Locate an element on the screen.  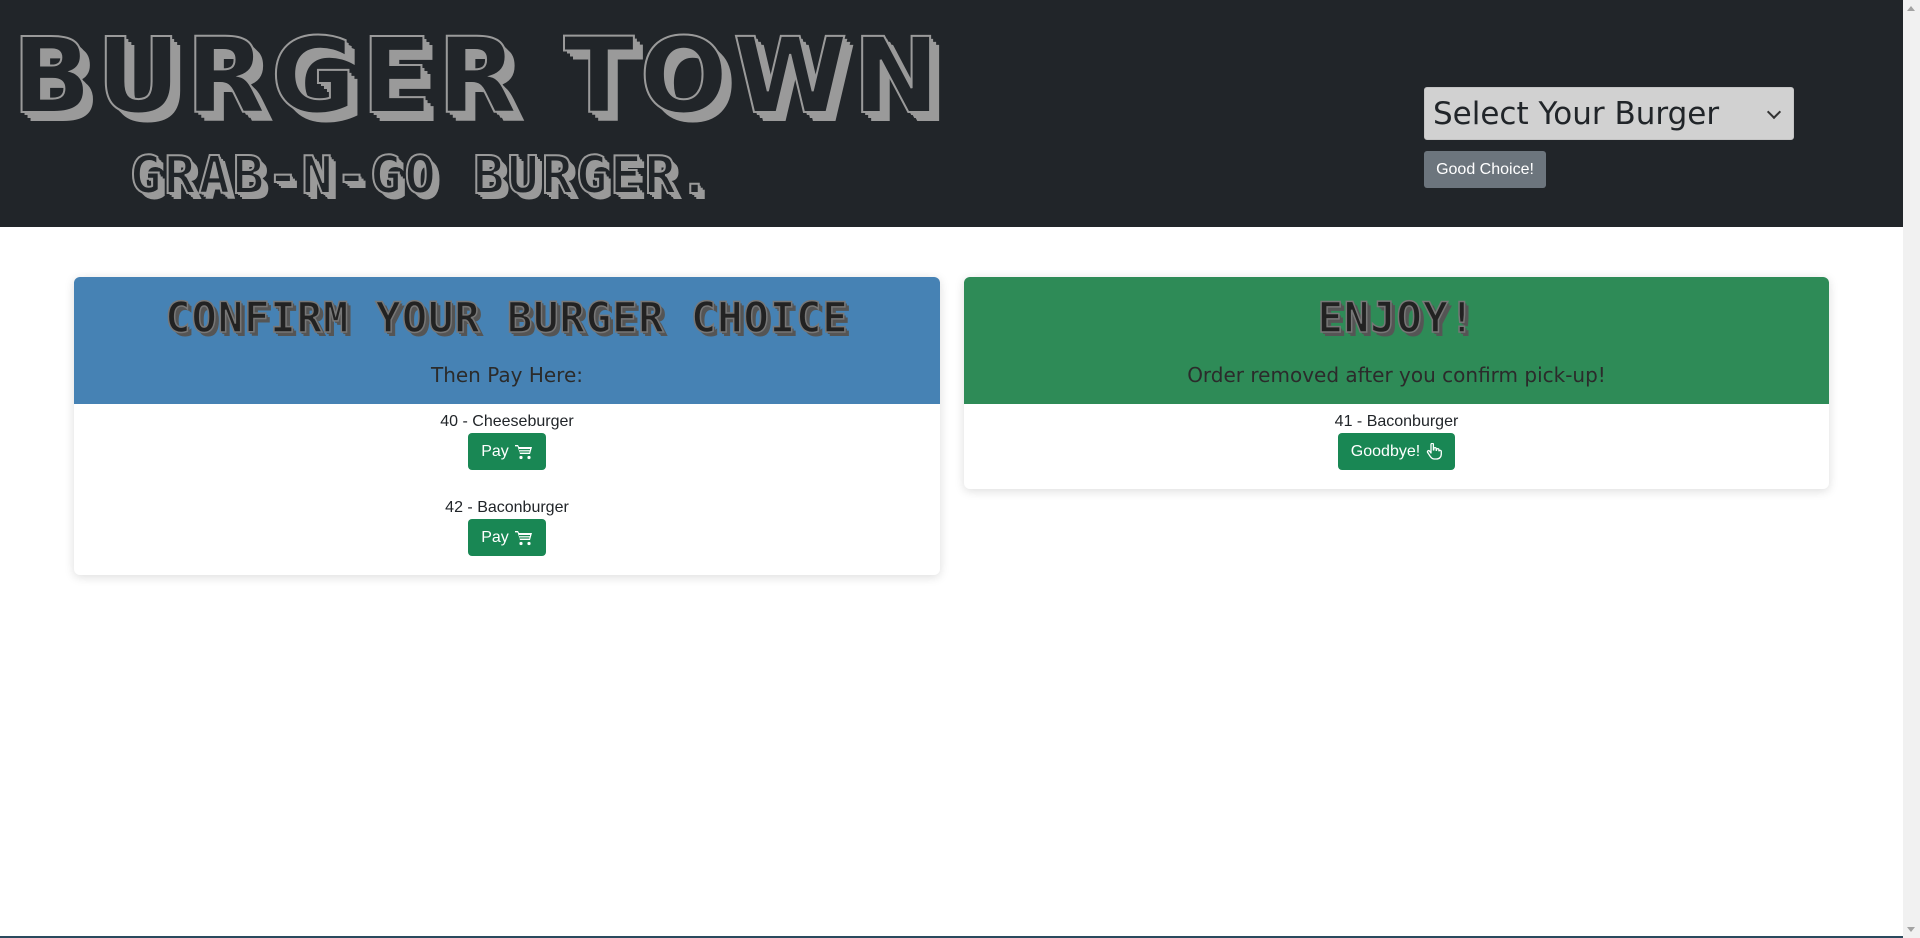
good-choice-button: Good Choice! is located at coordinates (1485, 169).